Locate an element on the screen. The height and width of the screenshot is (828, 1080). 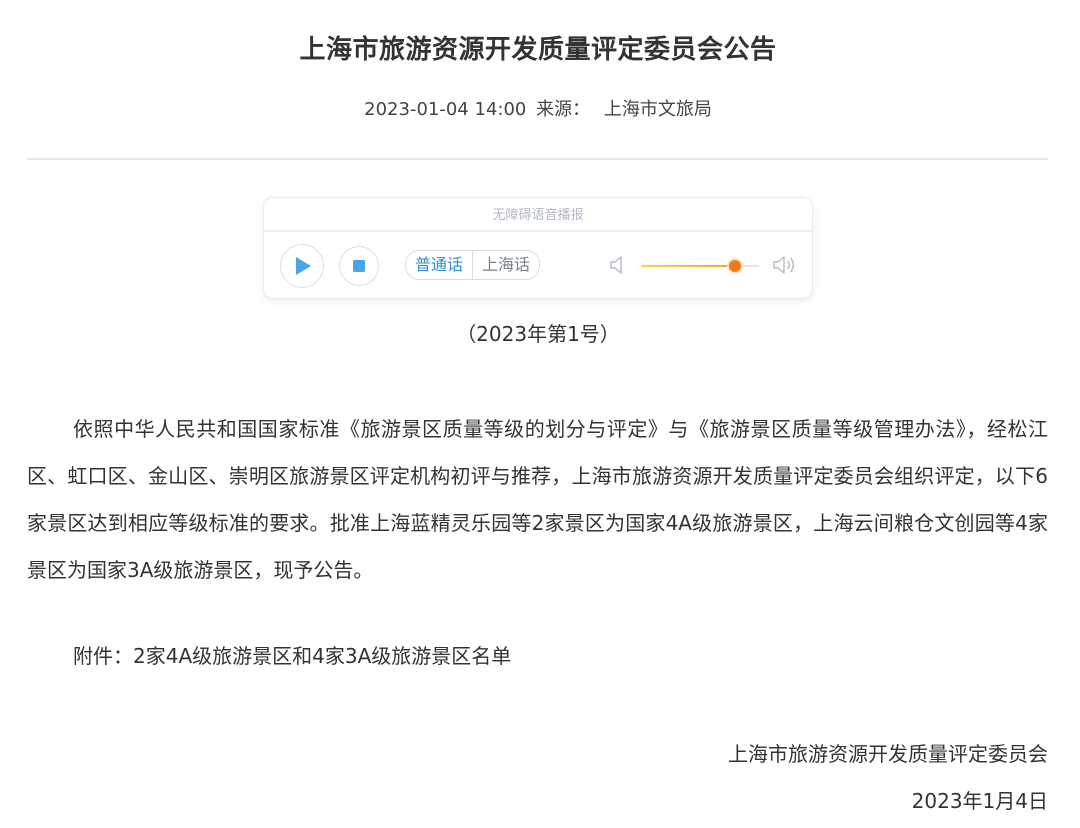
volume-high-icon is located at coordinates (785, 265).